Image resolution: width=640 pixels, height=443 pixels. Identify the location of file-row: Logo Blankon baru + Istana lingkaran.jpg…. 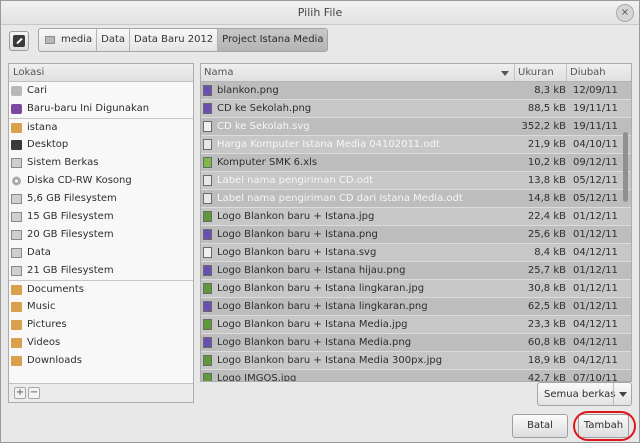
(416, 289).